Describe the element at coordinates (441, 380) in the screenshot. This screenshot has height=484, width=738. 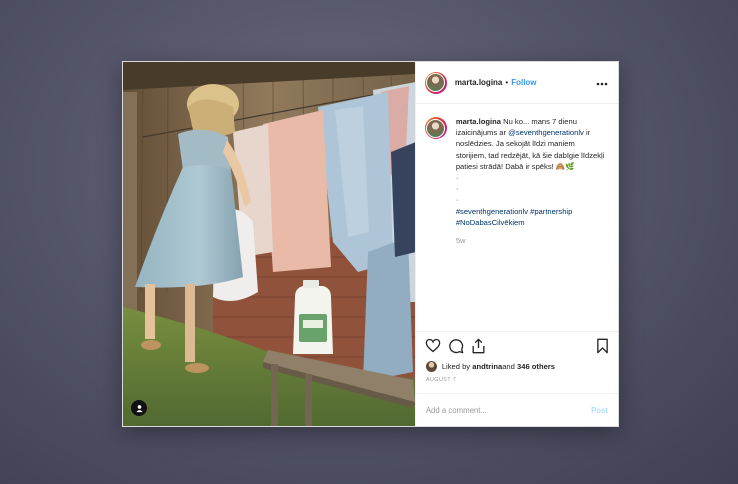
I see `post-date: AUGUST 7` at that location.